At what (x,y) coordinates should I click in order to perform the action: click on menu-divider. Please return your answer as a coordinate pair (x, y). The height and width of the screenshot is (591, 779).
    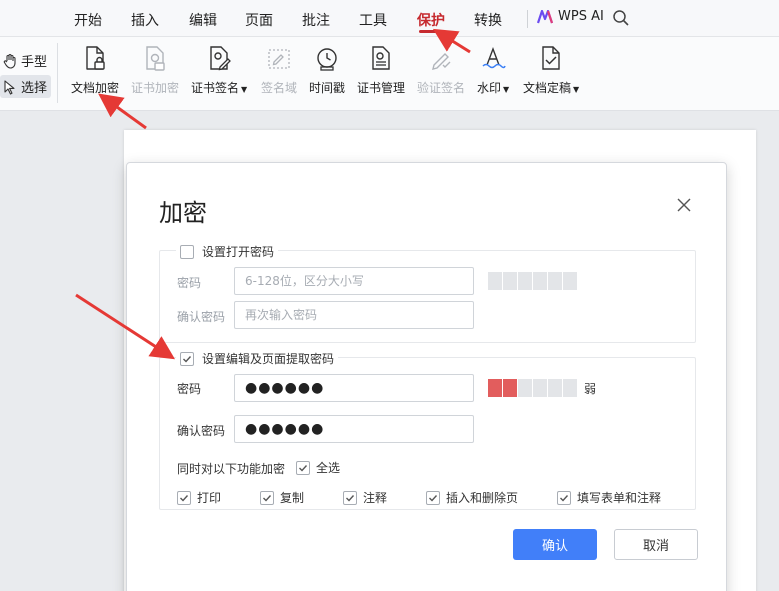
    Looking at the image, I should click on (527, 19).